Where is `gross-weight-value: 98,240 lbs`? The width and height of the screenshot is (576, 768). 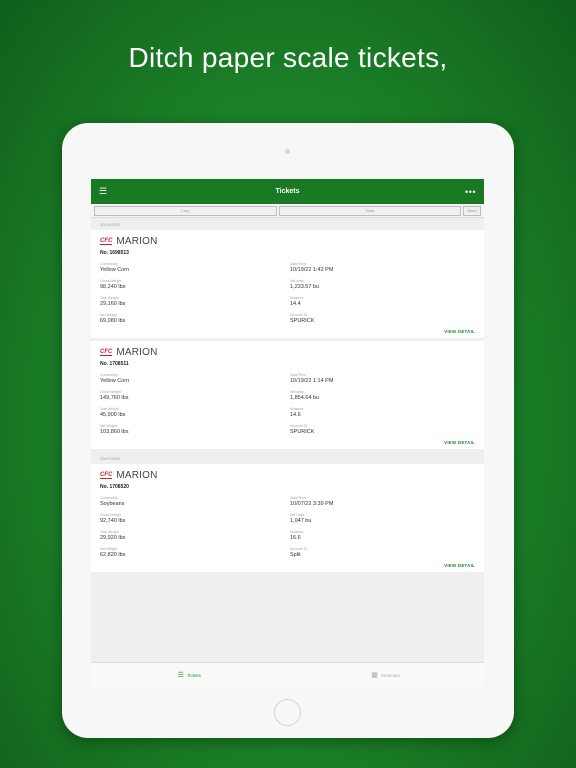 gross-weight-value: 98,240 lbs is located at coordinates (113, 287).